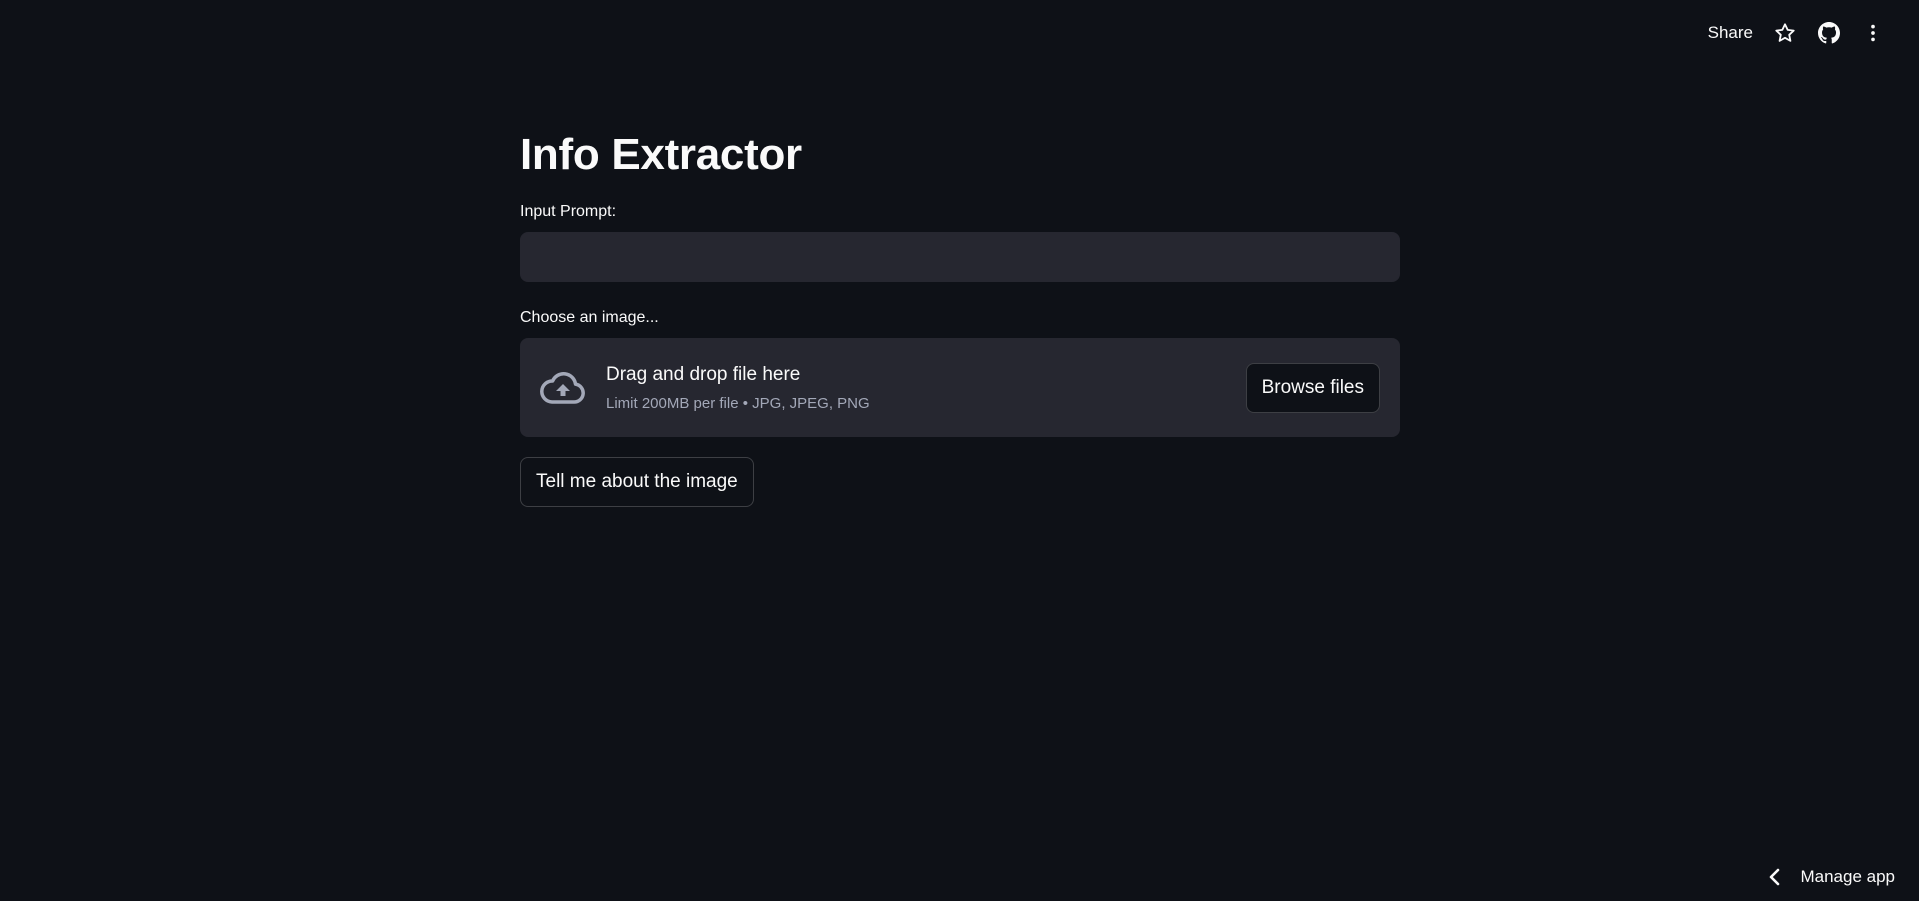  I want to click on dropzone-limits: Limit 200MB per file • JPG, JPEG, PNG, so click(738, 403).